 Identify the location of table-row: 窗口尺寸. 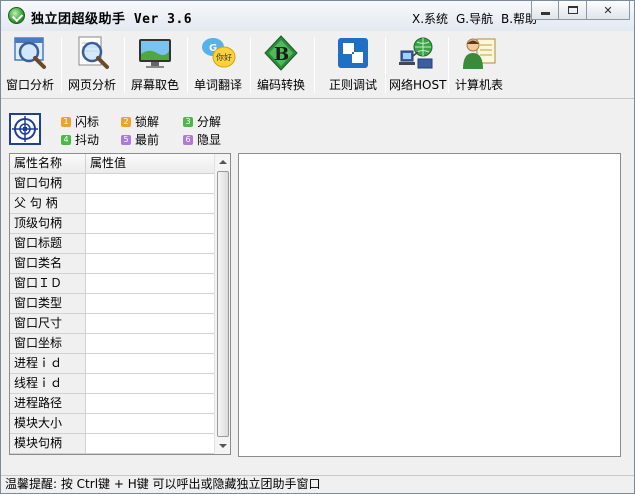
(112, 324).